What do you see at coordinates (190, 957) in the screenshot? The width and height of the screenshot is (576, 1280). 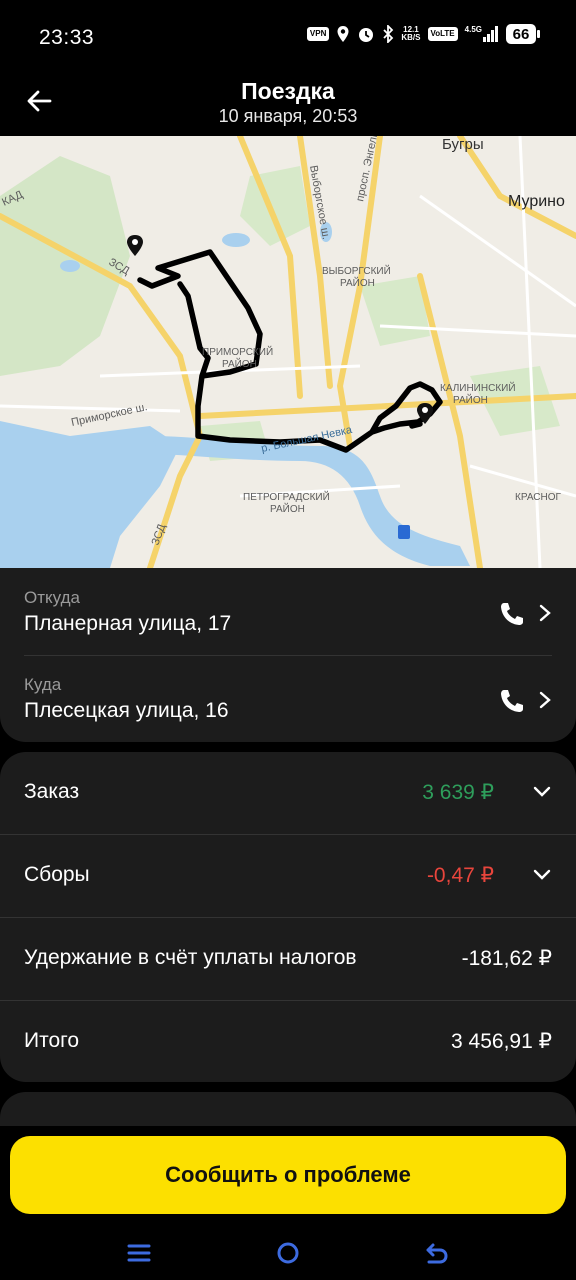 I see `tax-label: Удержание в счёт уплаты налогов` at bounding box center [190, 957].